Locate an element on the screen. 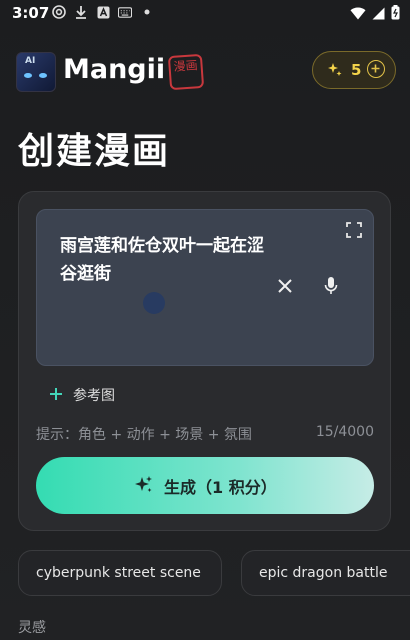 Image resolution: width=410 pixels, height=640 pixels. status-bar: 3:07 is located at coordinates (205, 14).